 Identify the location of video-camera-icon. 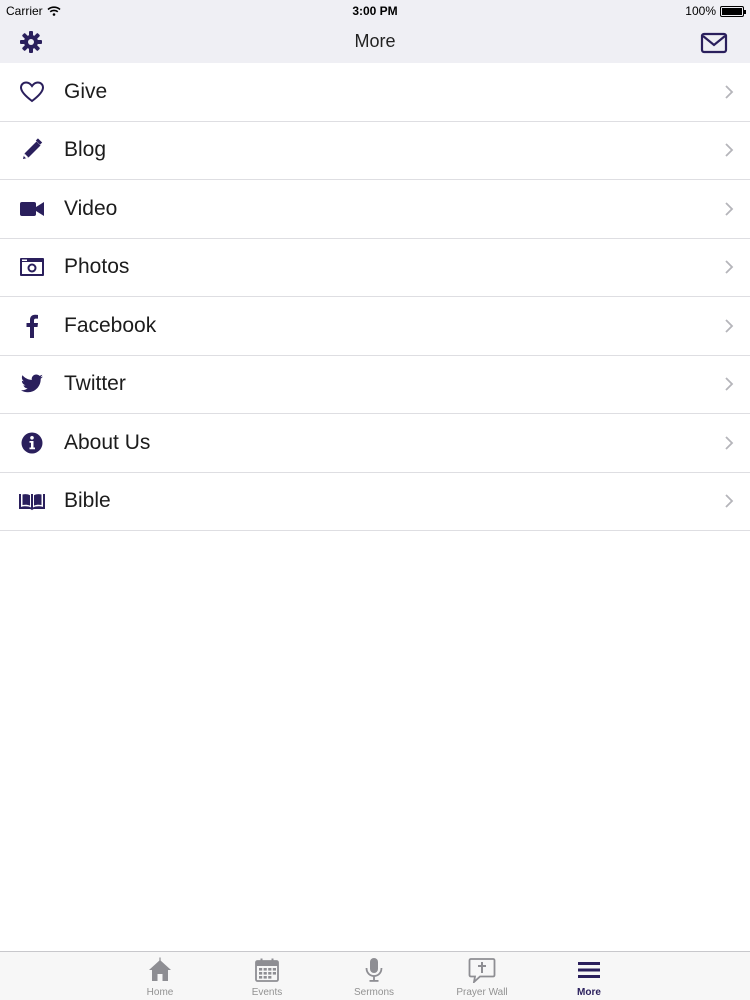
(32, 209).